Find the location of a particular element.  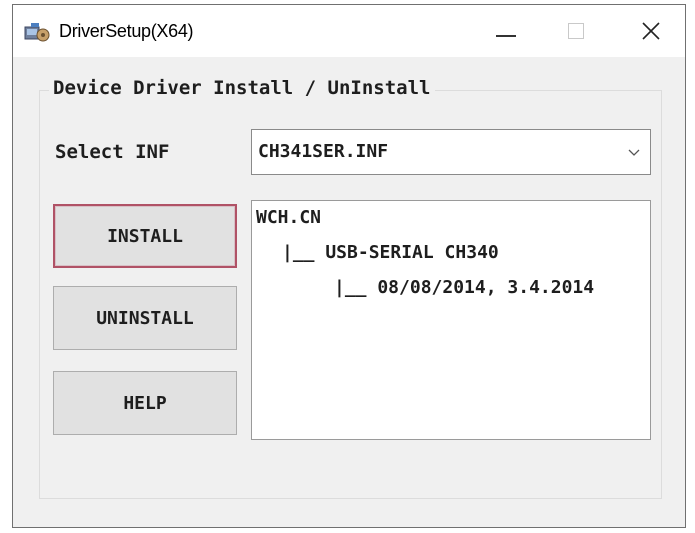

window-title: DriverSetup(X64) is located at coordinates (126, 31).